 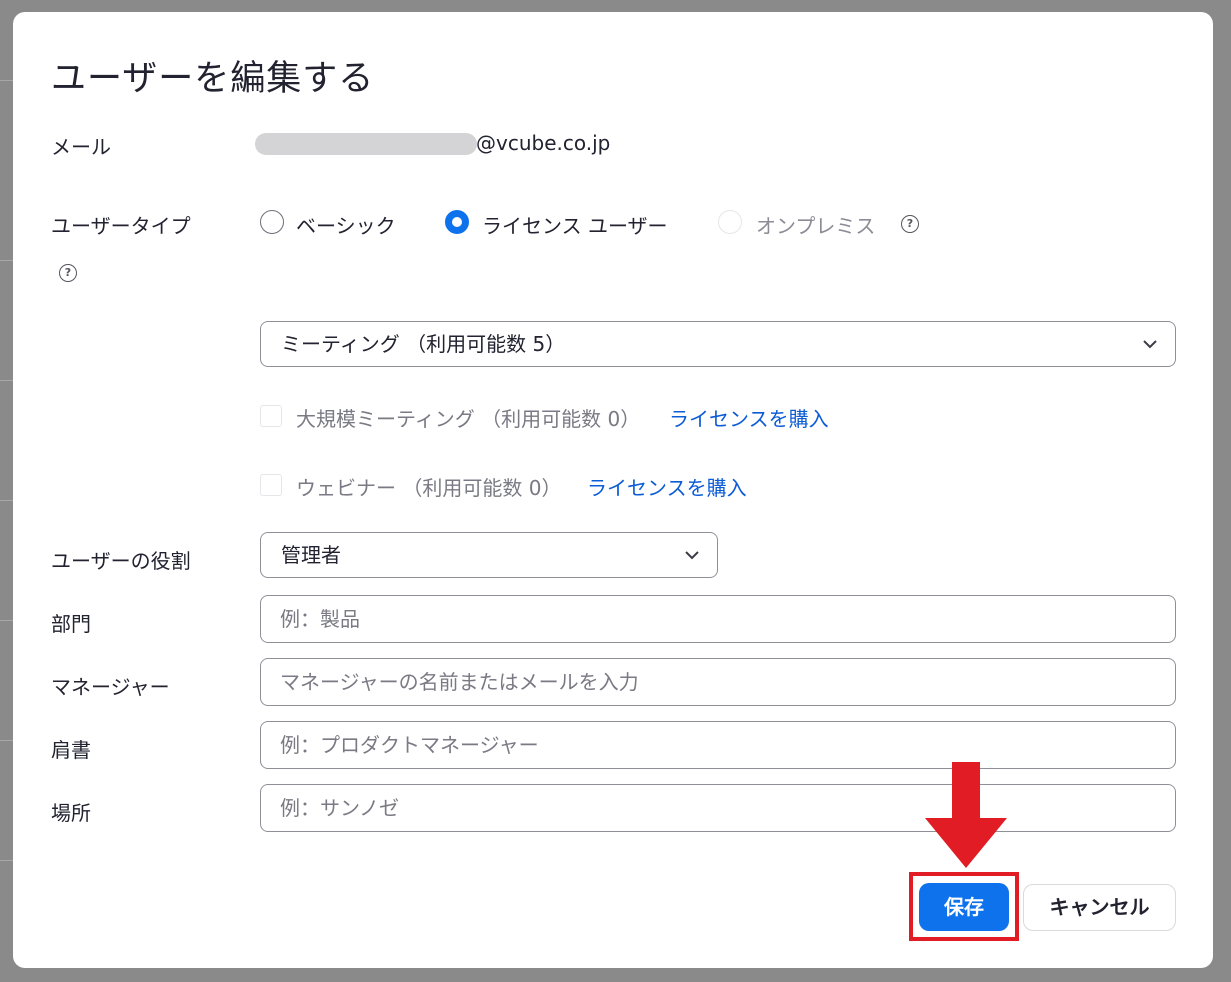 What do you see at coordinates (816, 226) in the screenshot?
I see `radio-on-premise-label: オンプレミス` at bounding box center [816, 226].